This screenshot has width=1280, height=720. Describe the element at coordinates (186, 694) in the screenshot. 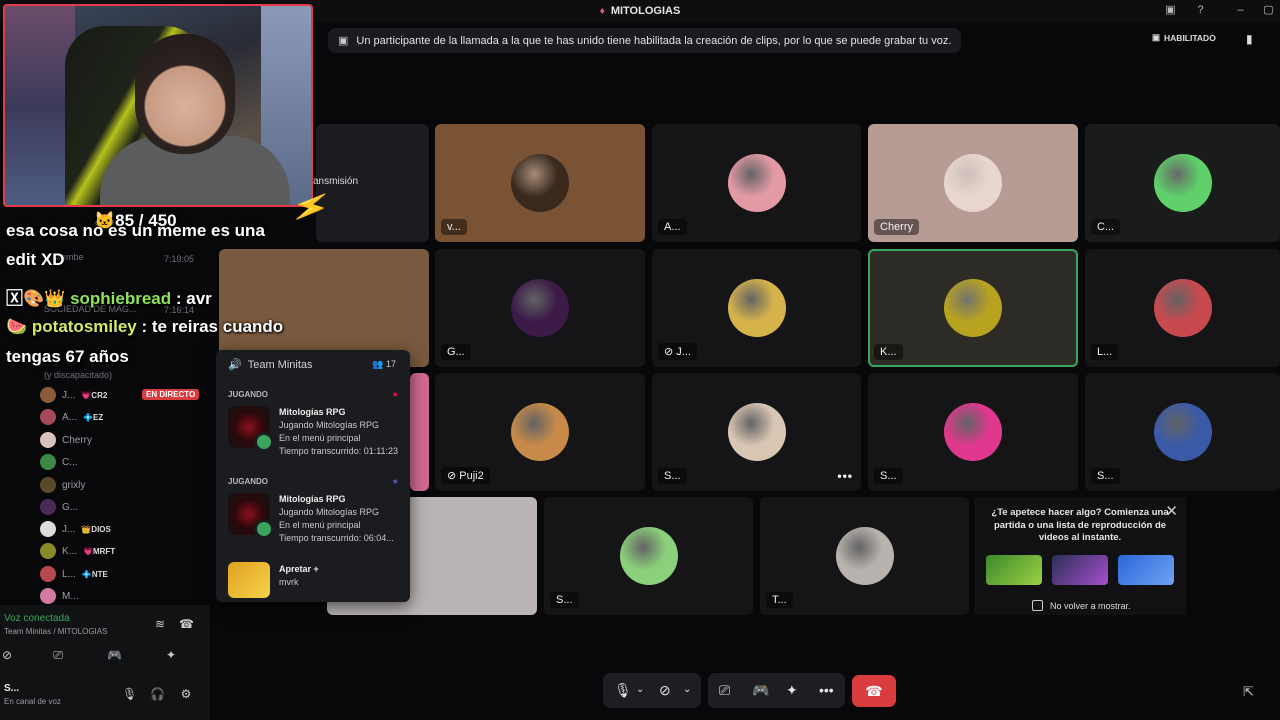

I see `settings-icon: ⚙` at that location.